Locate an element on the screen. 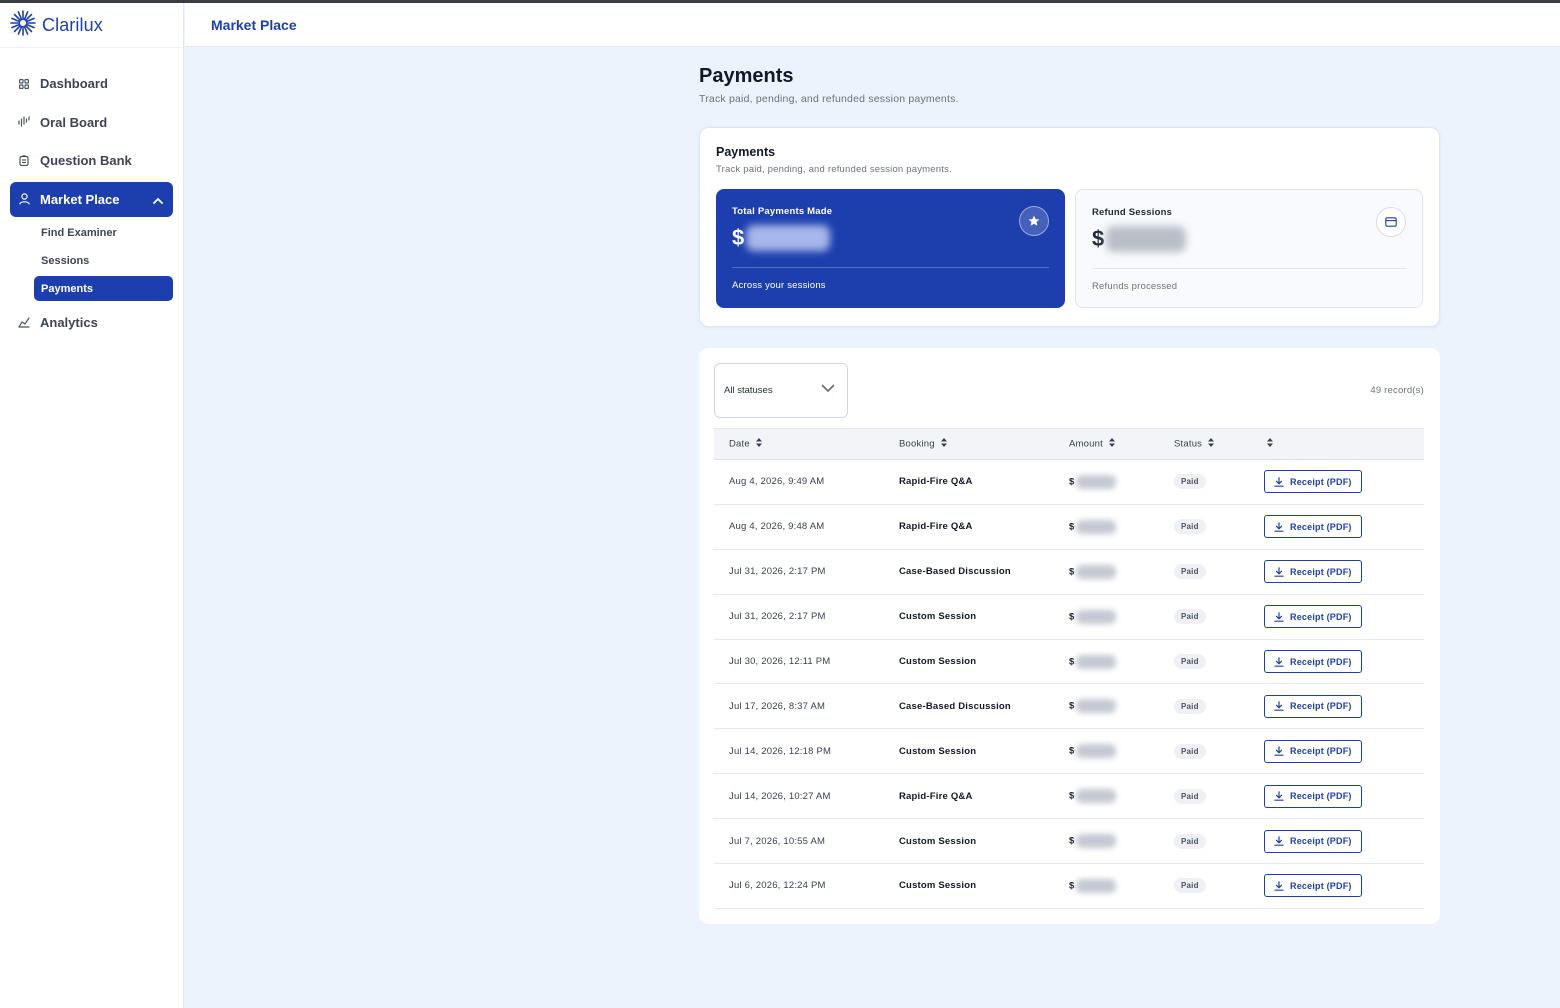  cell-date: Jul 7, 2026, 10:55 AM is located at coordinates (777, 841).